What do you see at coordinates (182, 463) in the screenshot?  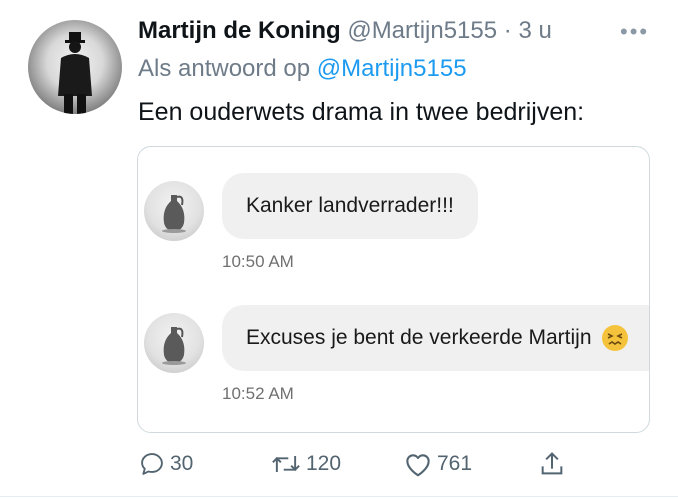 I see `reply-count: 30` at bounding box center [182, 463].